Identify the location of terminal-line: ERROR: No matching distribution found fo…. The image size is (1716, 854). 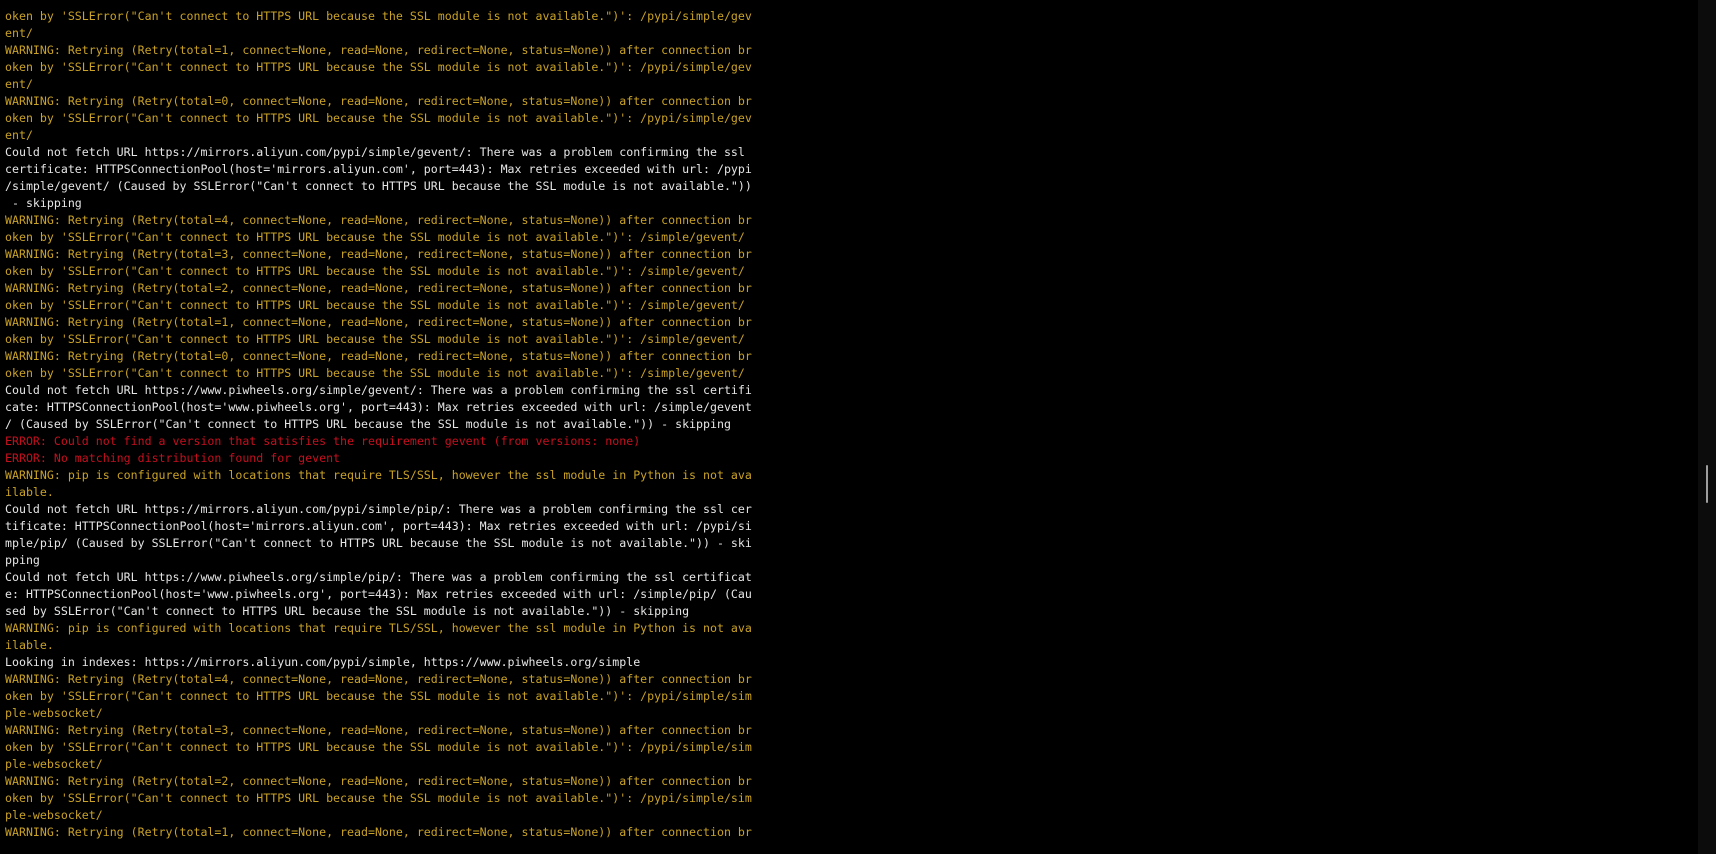
(173, 458).